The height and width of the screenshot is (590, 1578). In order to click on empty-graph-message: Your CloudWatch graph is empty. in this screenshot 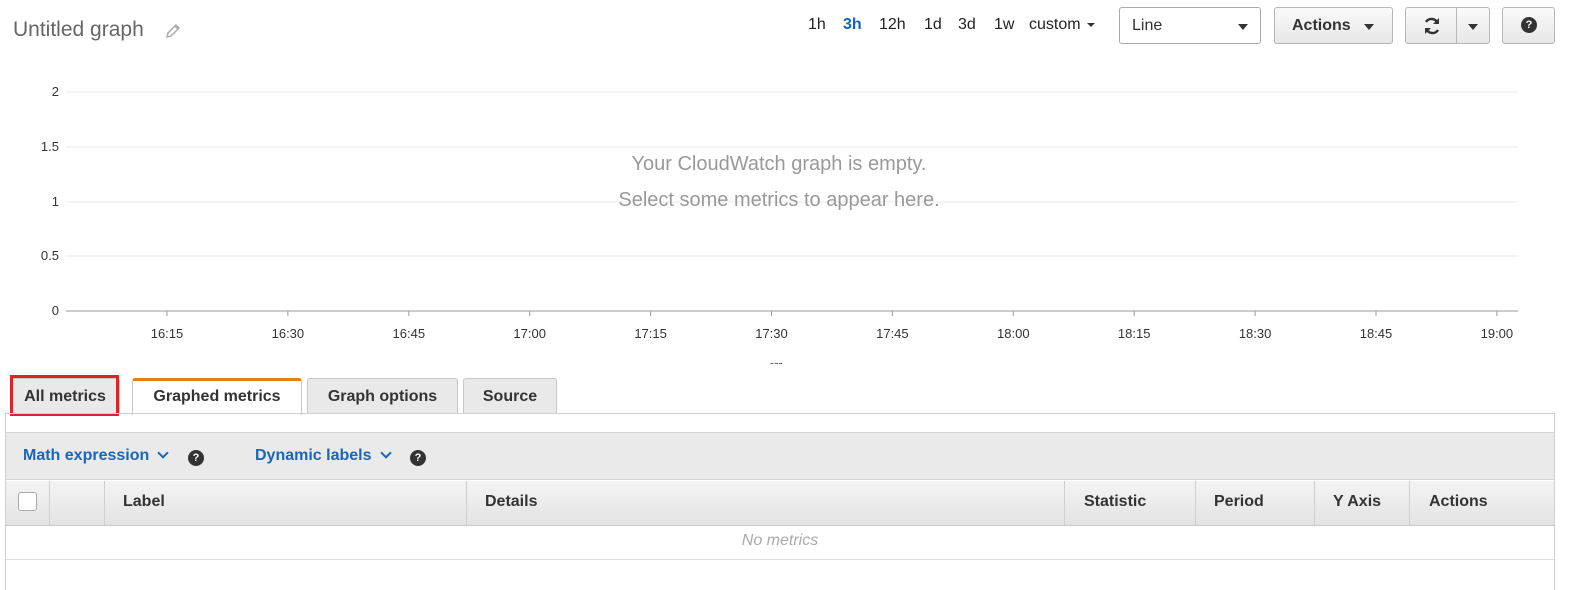, I will do `click(779, 164)`.